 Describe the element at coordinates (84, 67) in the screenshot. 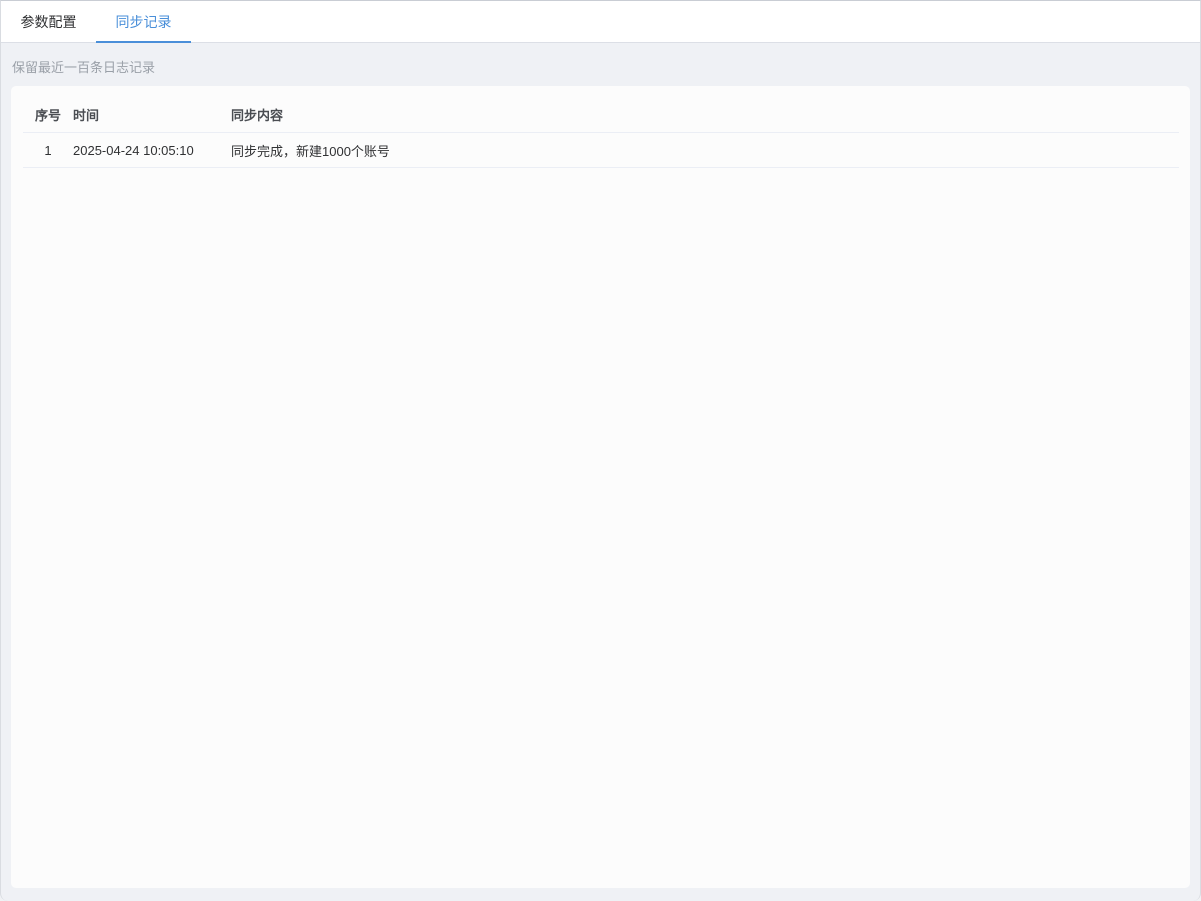

I see `log-retention-hint: 保留最近一百条日志记录` at that location.